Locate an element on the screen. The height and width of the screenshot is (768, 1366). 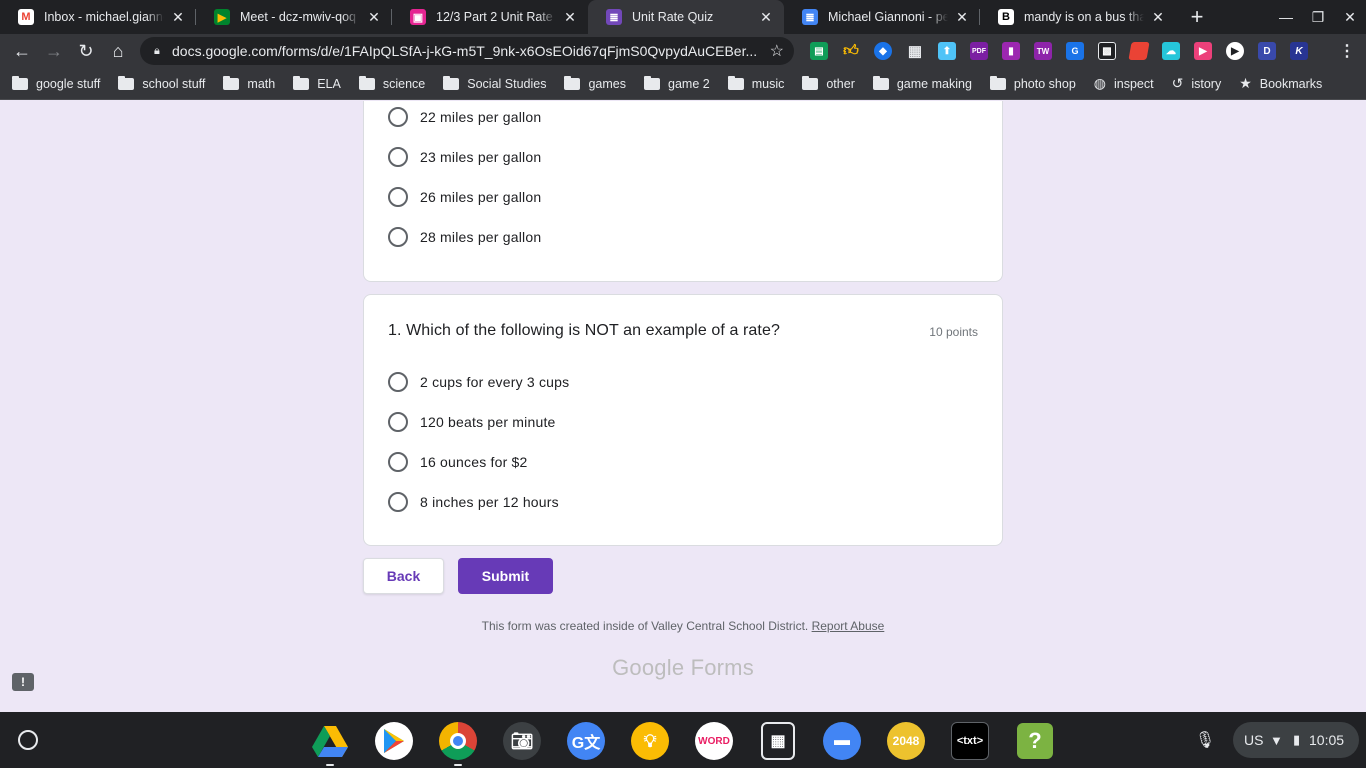
calculator-icon: ▦ is located at coordinates (778, 741).